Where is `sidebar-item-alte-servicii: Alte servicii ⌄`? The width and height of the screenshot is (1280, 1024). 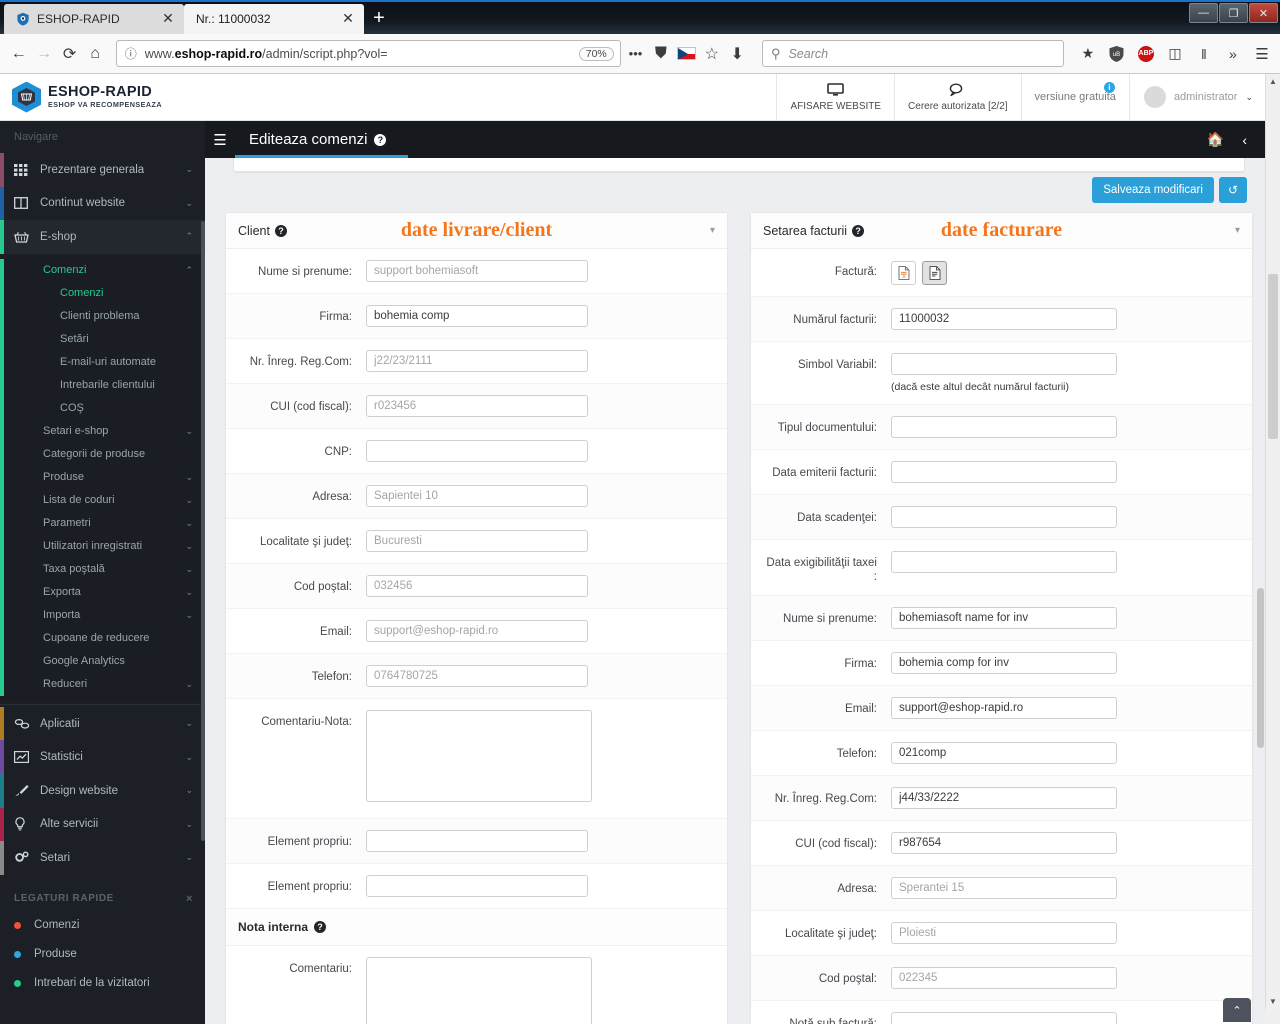
sidebar-item-alte-servicii: Alte servicii ⌄ is located at coordinates (102, 824).